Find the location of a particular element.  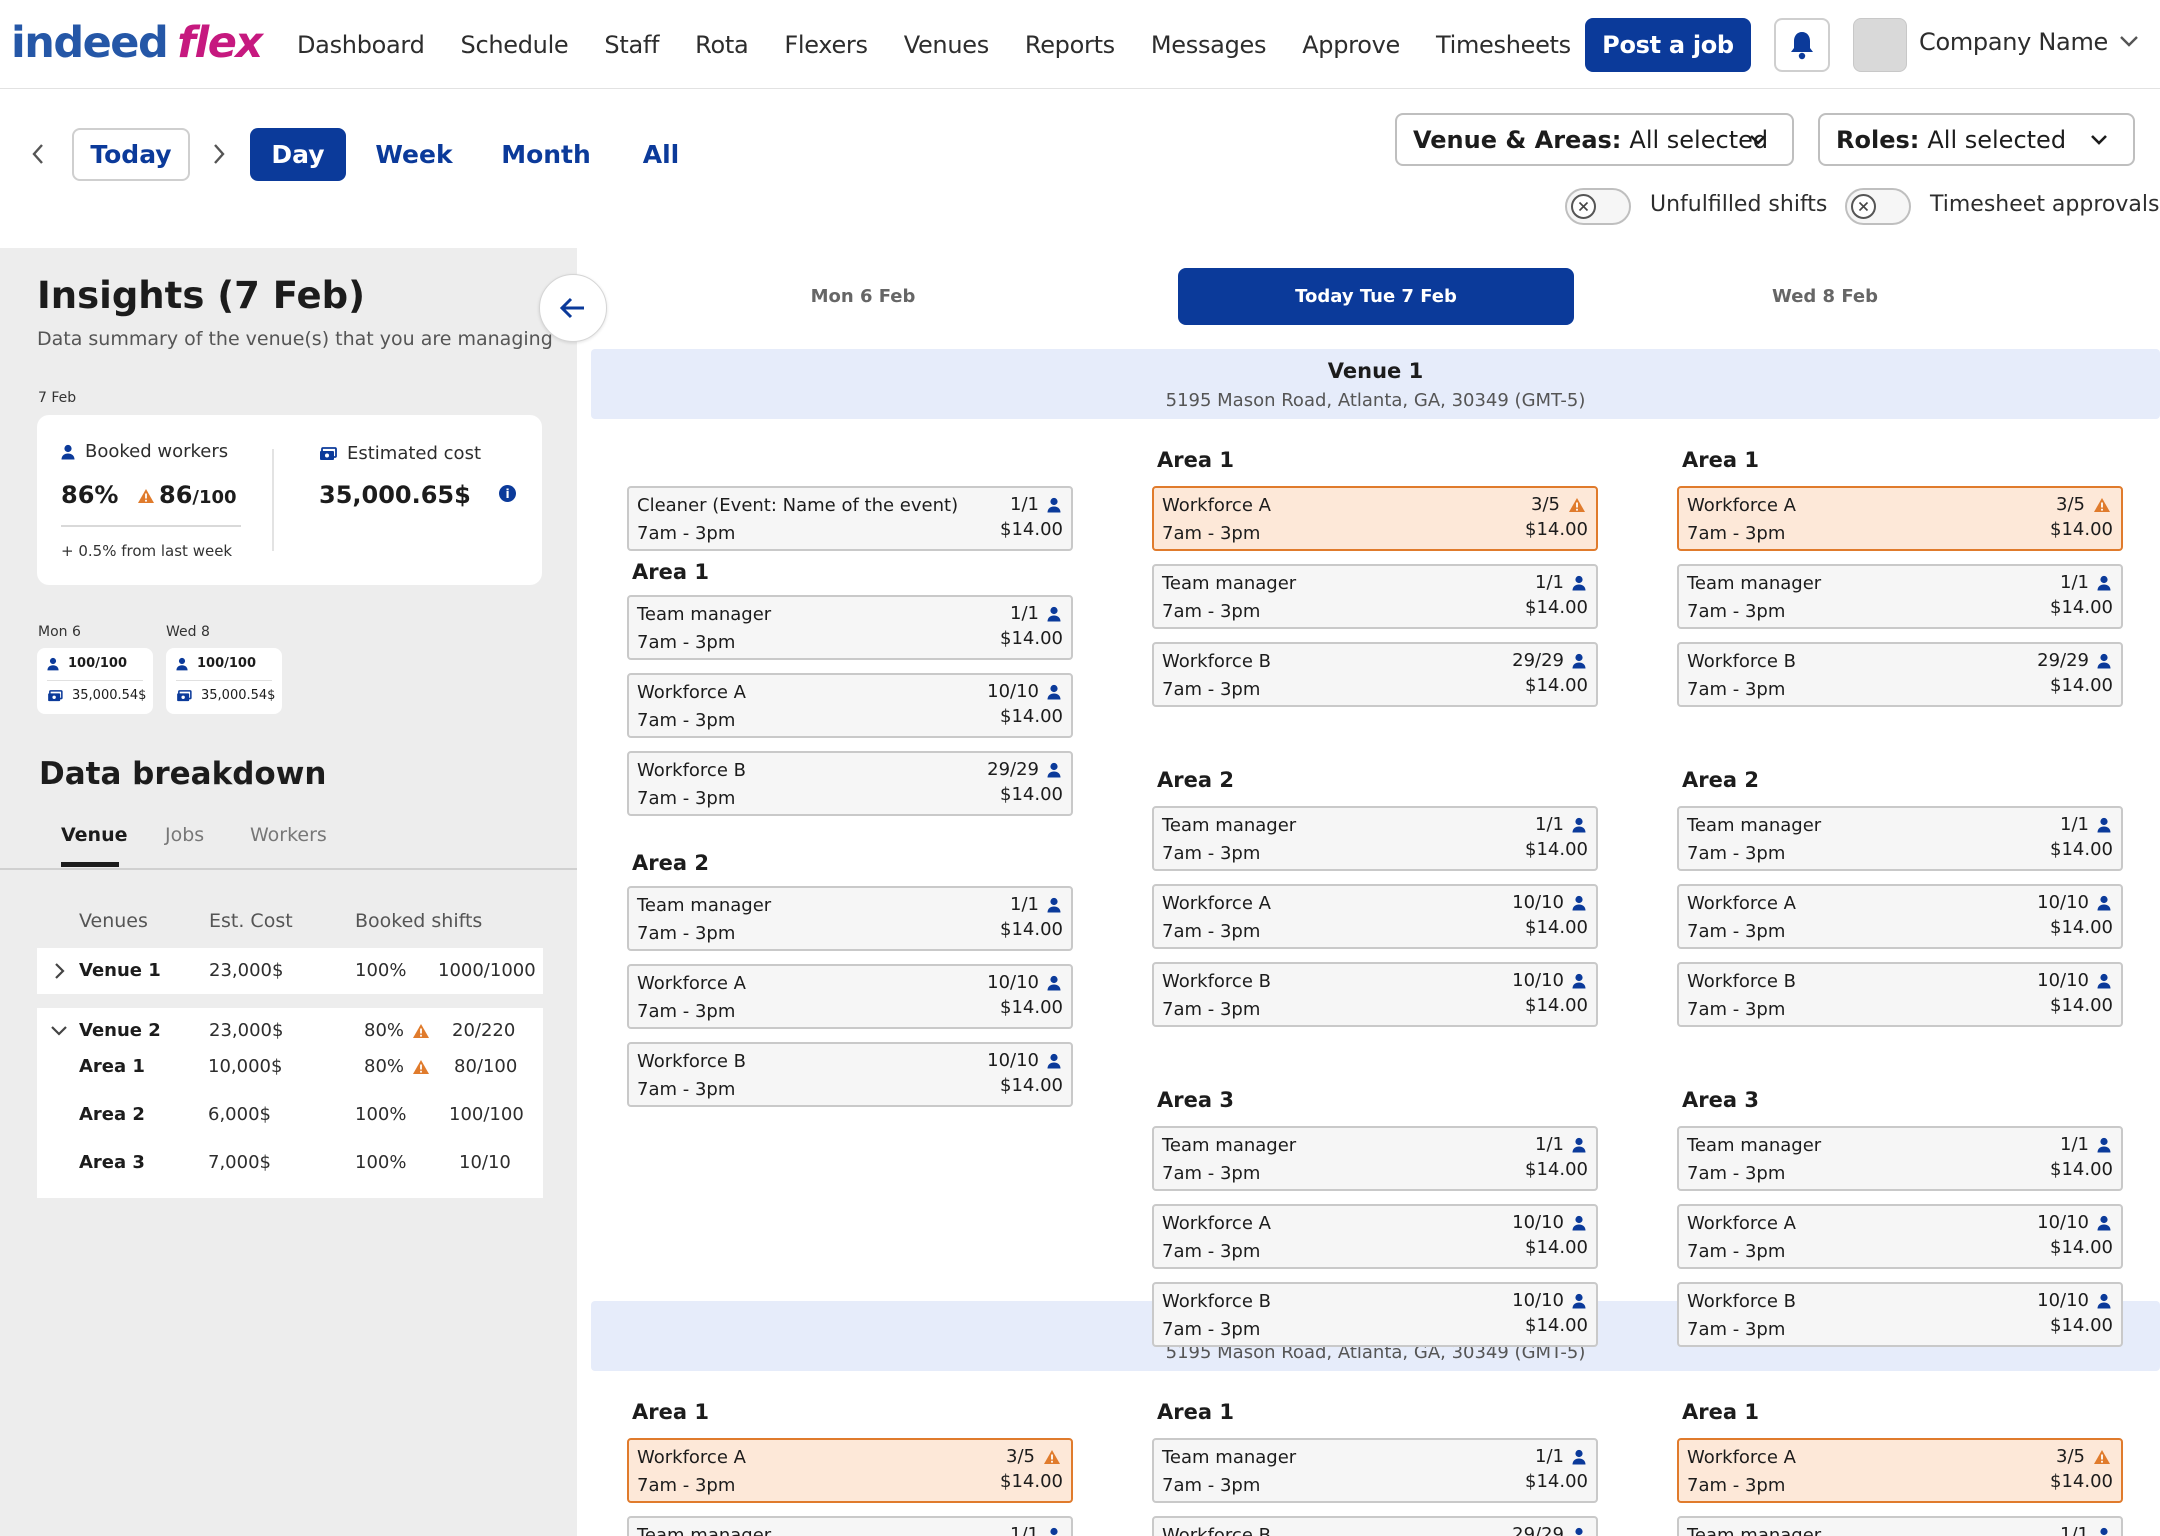

view-month-button: Month is located at coordinates (546, 154).